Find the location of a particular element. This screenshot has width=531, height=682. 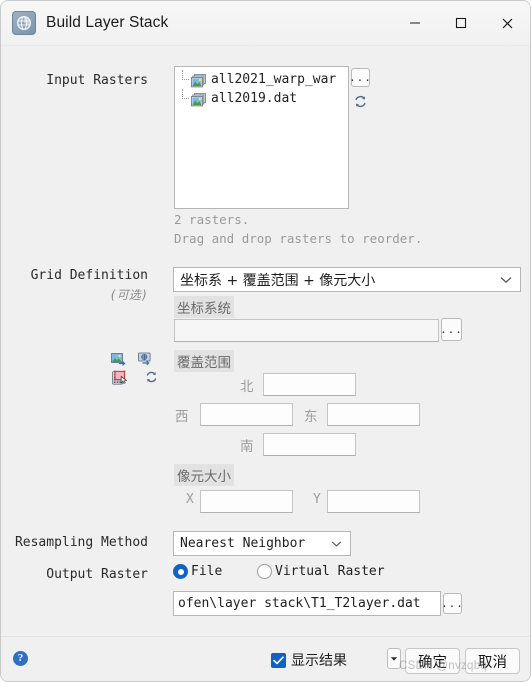

coordinate-system-input is located at coordinates (306, 330).